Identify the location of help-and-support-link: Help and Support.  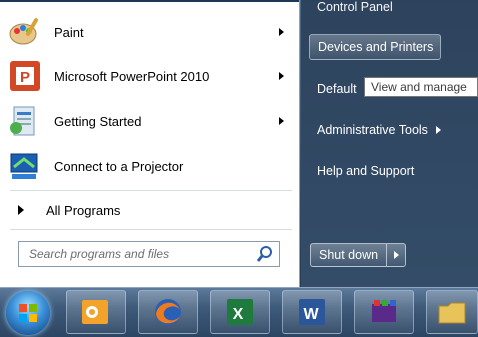
(374, 171).